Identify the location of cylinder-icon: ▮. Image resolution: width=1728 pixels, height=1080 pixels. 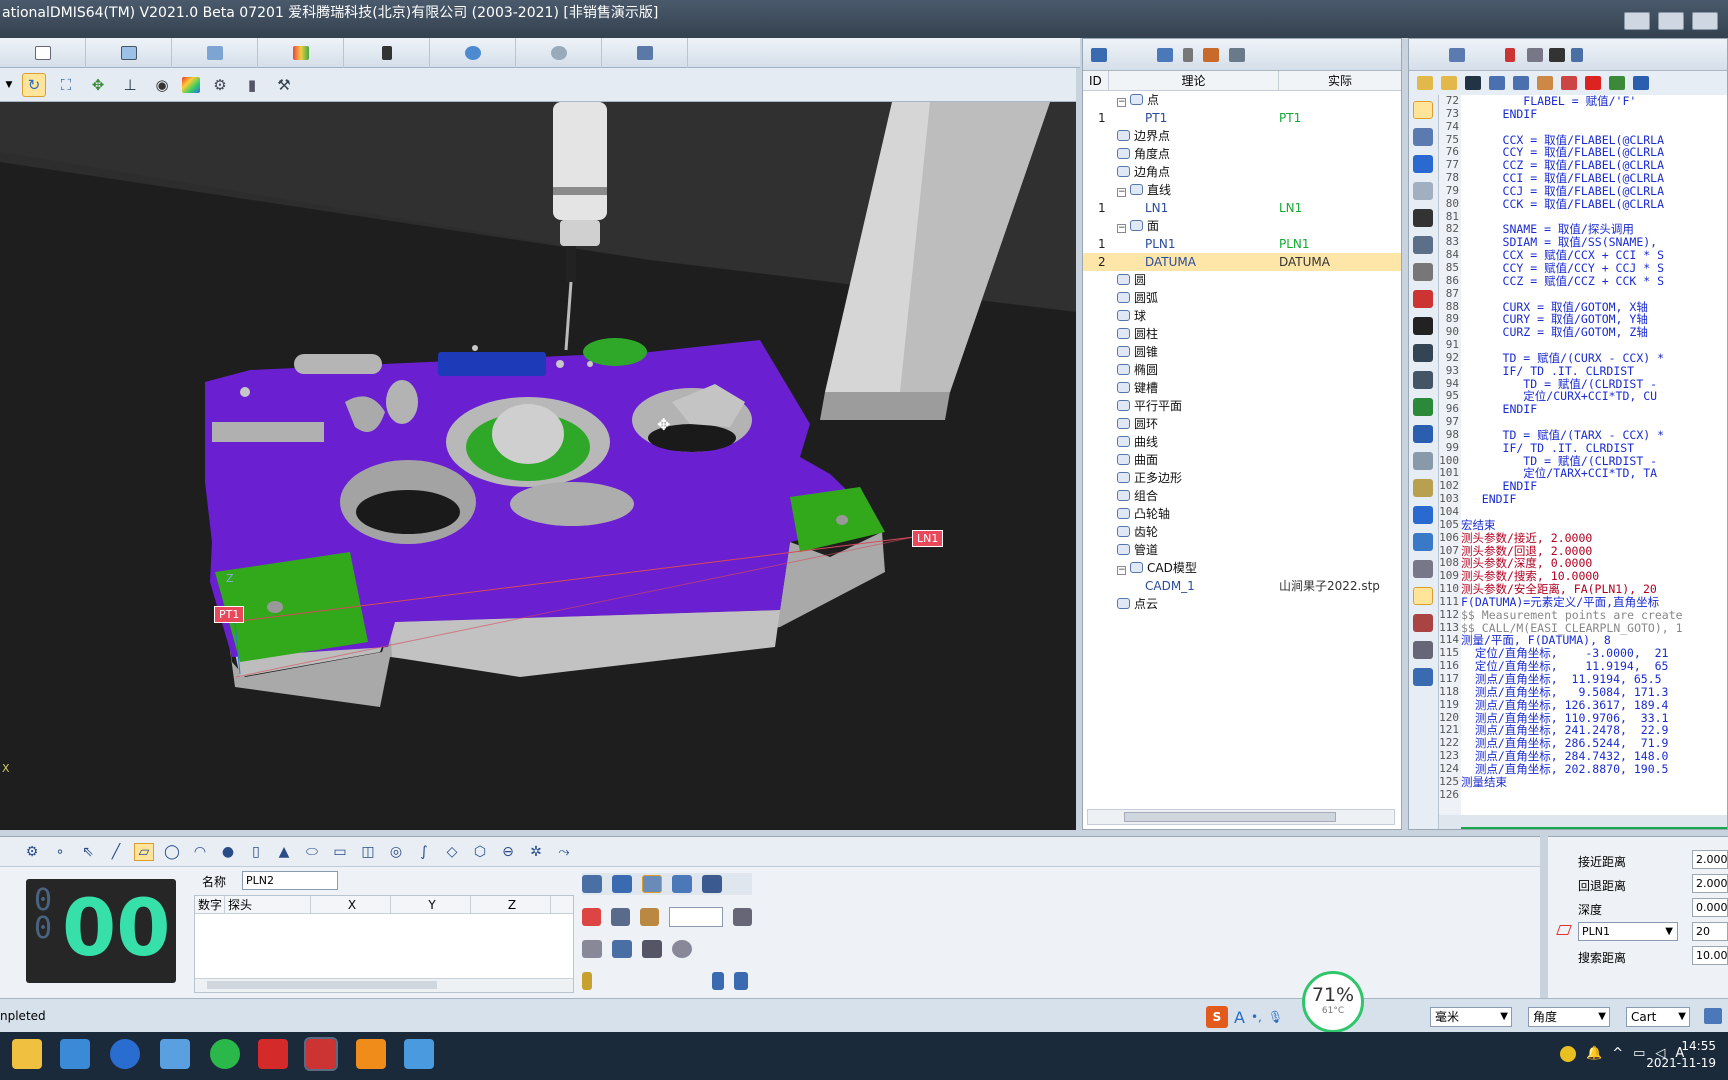
(252, 85).